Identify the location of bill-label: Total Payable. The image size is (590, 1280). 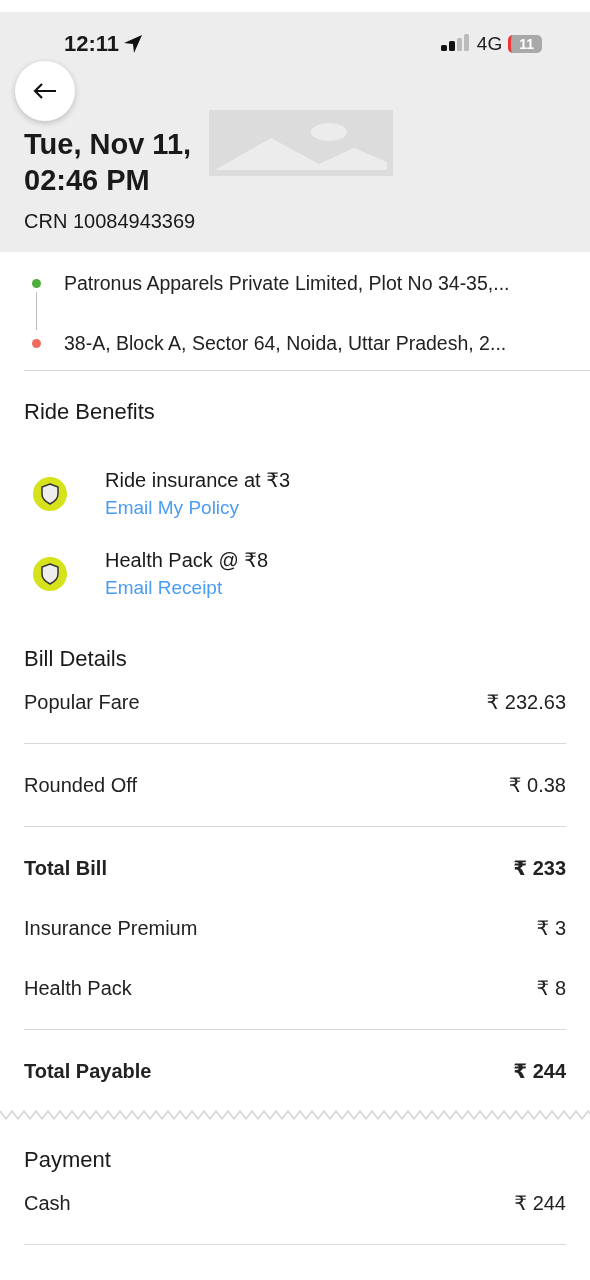
(88, 1071).